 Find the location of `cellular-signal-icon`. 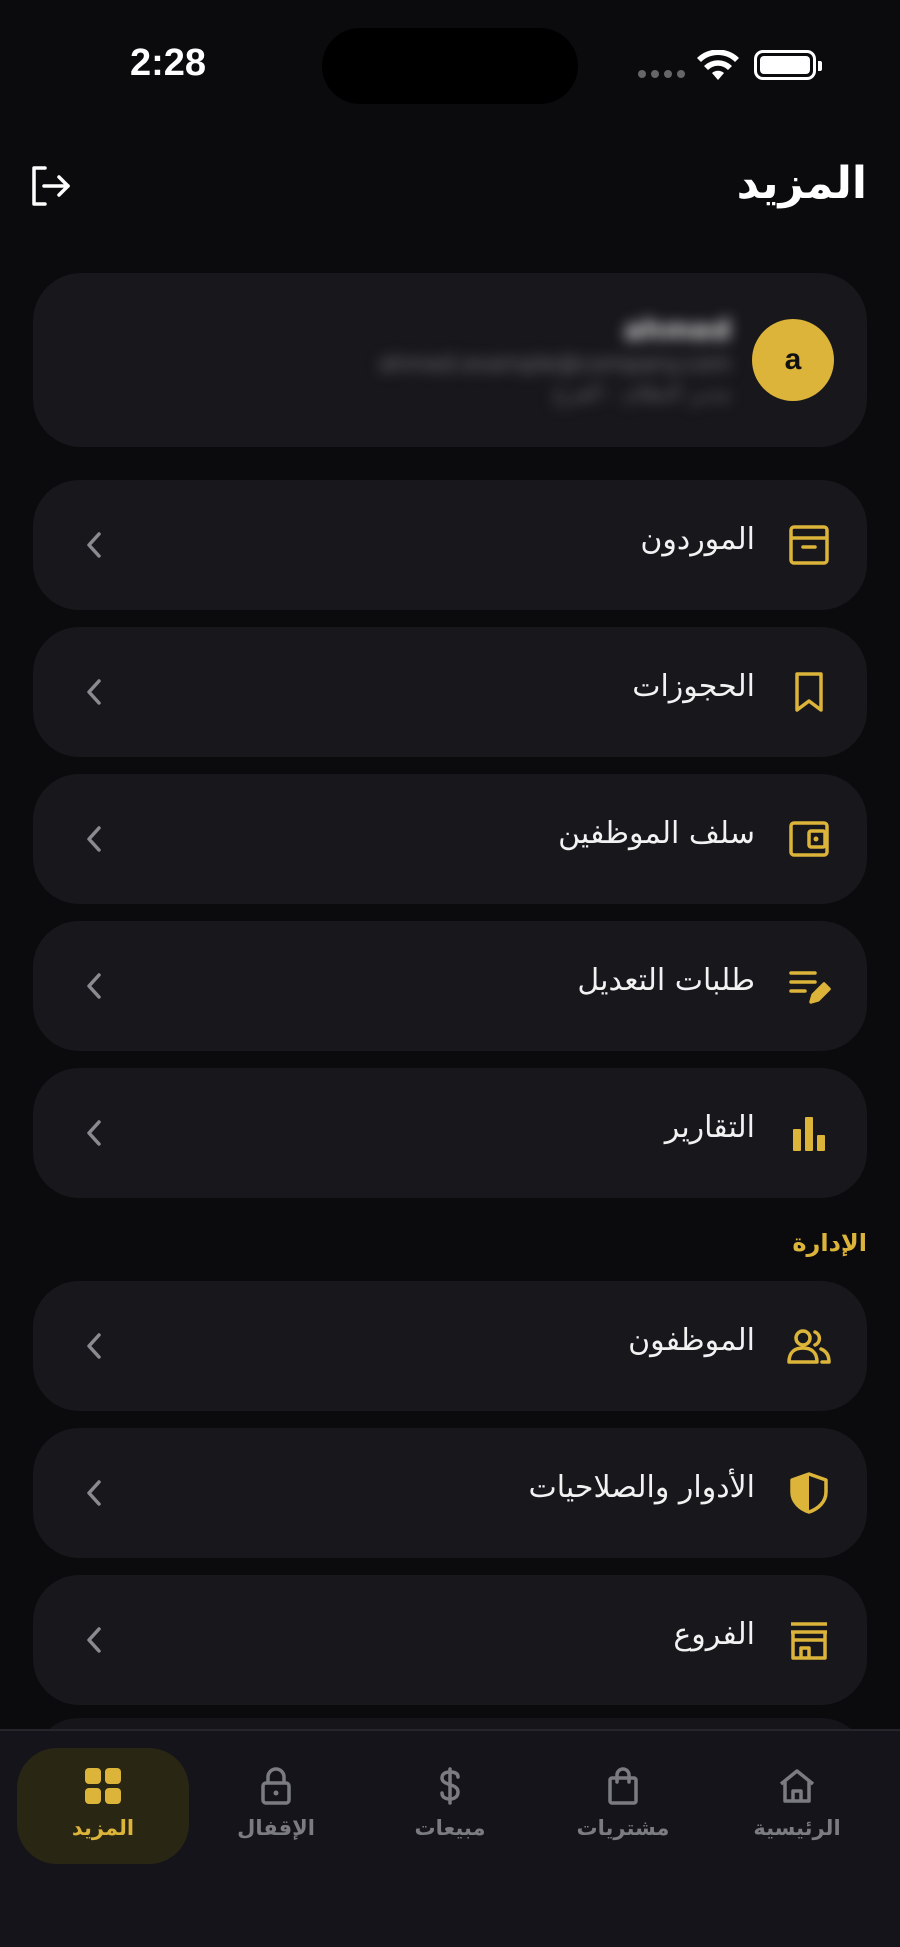

cellular-signal-icon is located at coordinates (661, 74).